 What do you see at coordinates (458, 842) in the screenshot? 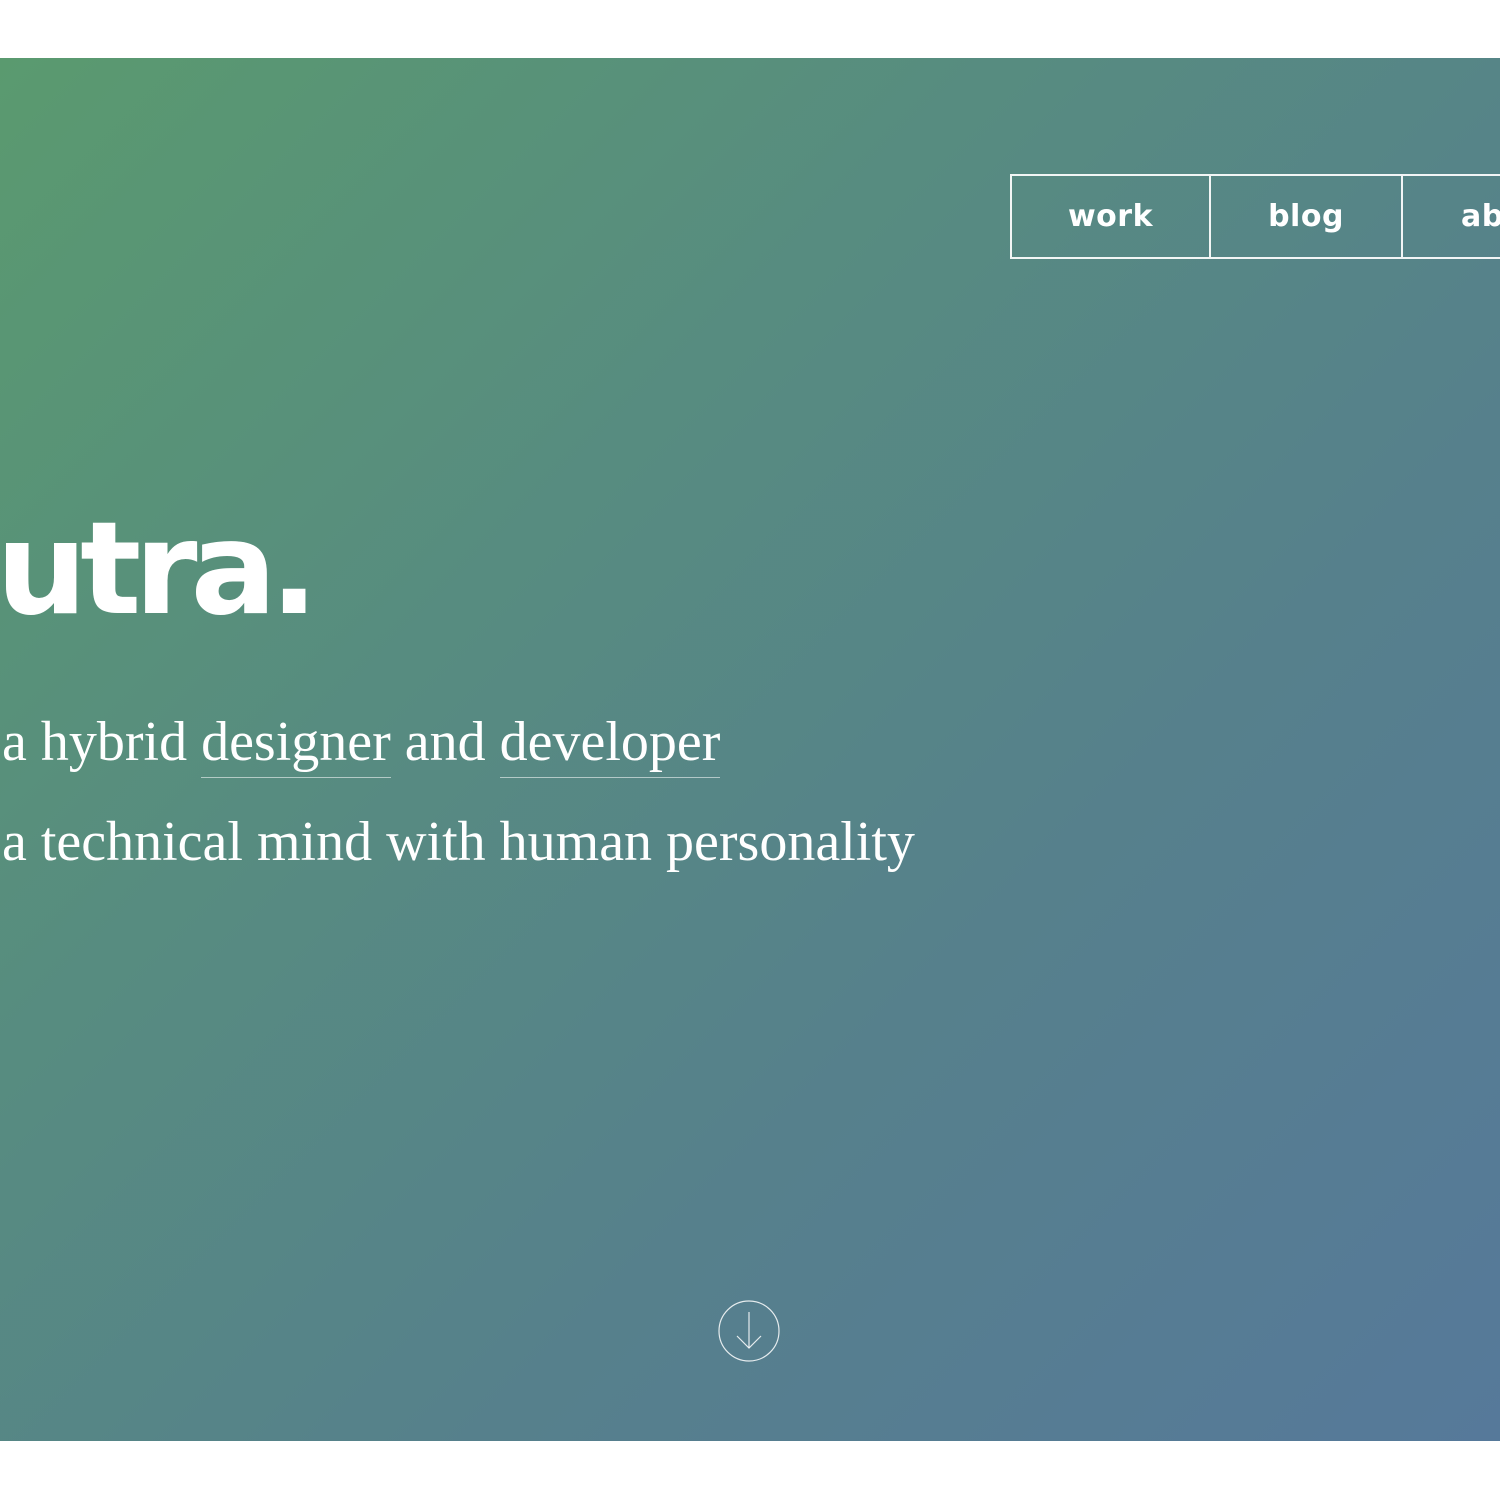
I see `tagline-technical-mind: a technical mind with human personality` at bounding box center [458, 842].